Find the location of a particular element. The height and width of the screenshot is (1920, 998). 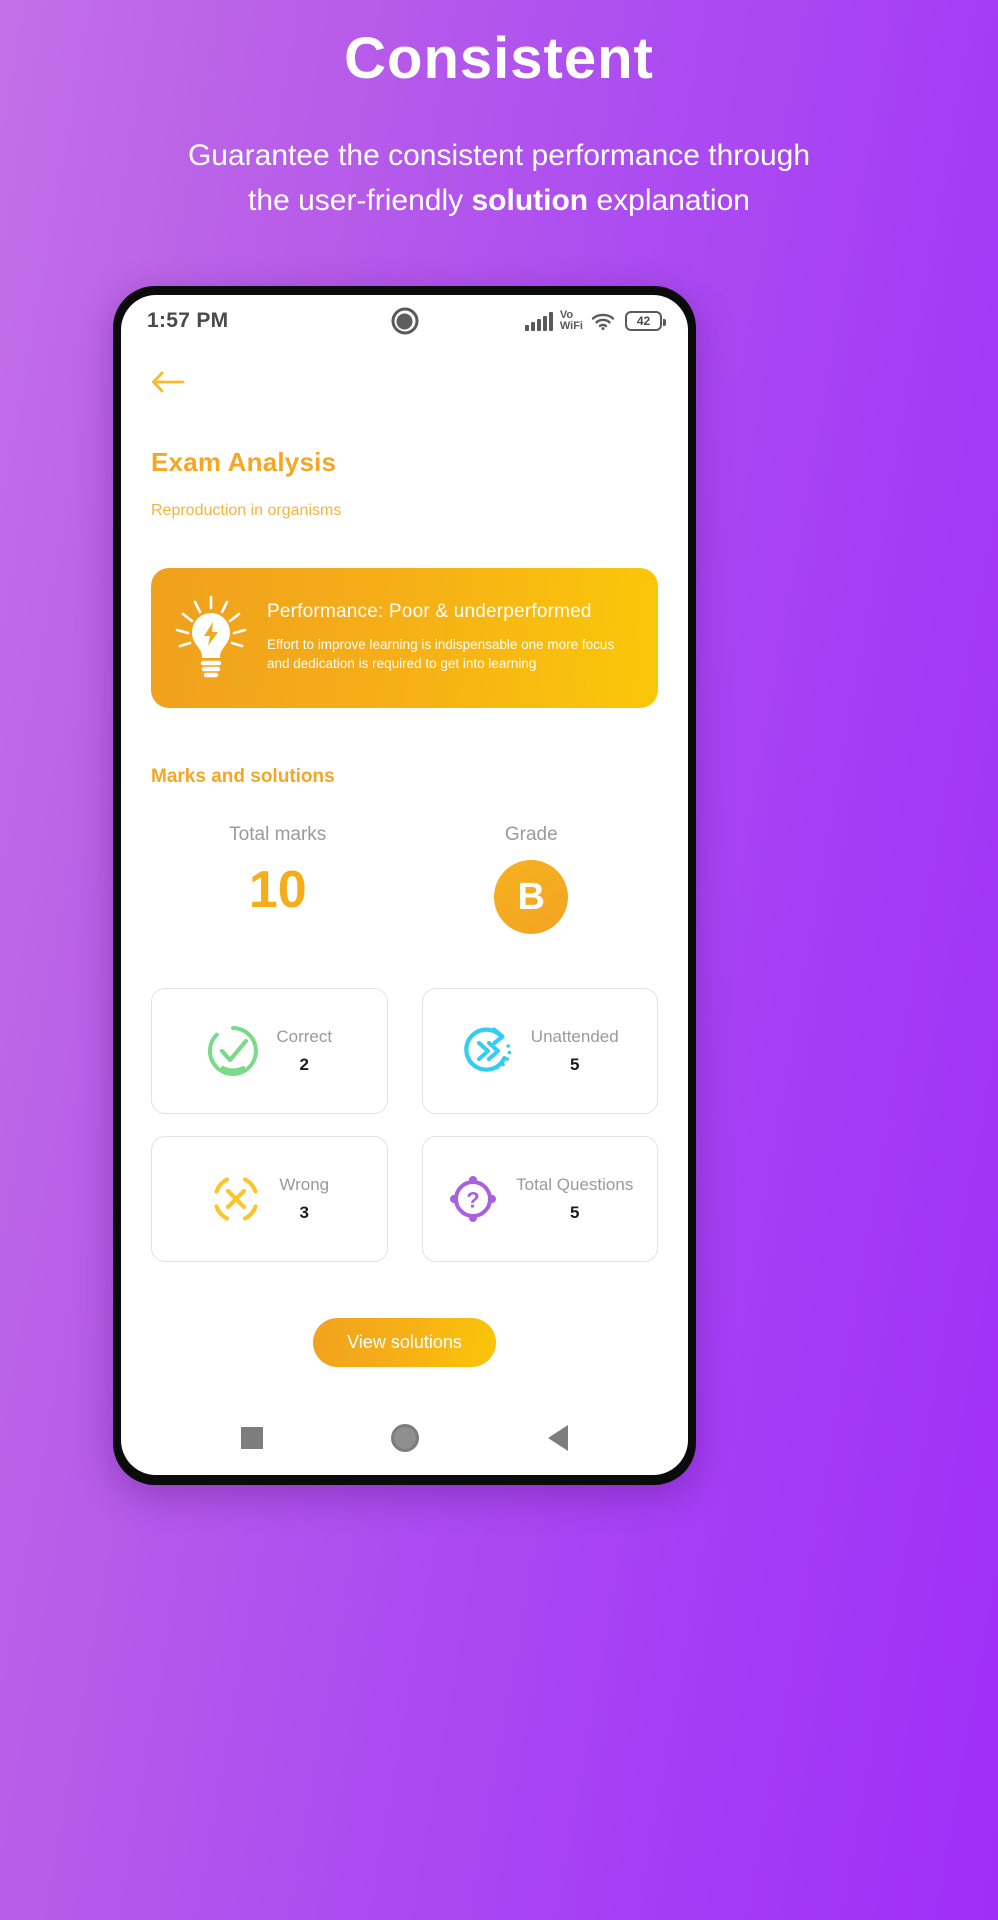

total-marks-value: 10 is located at coordinates (277, 890).